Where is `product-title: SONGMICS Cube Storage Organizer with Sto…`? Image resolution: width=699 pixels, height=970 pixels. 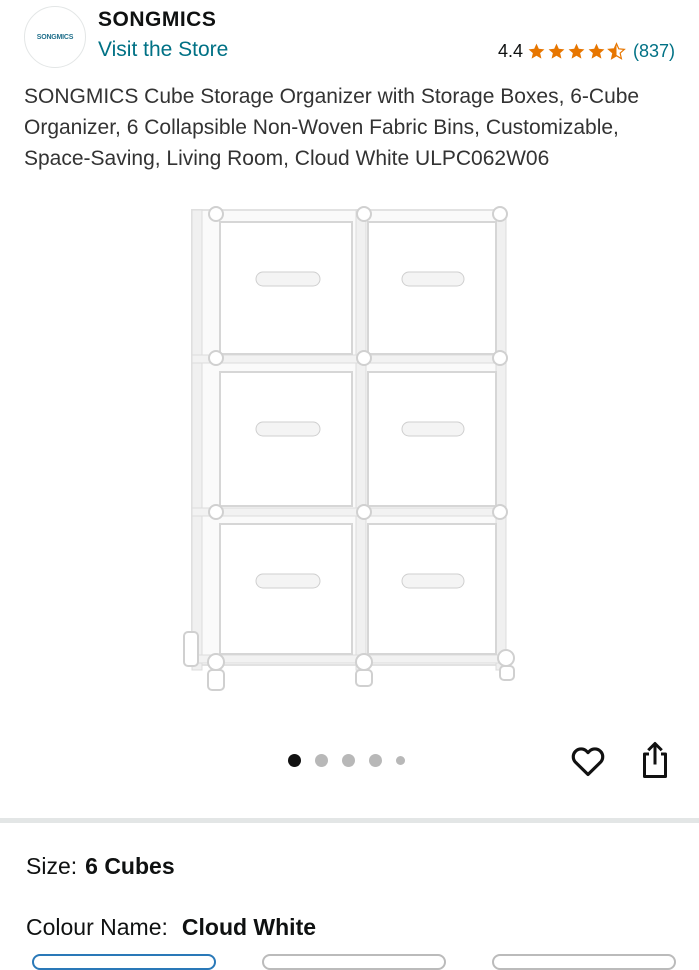
product-title: SONGMICS Cube Storage Organizer with Sto… is located at coordinates (332, 127).